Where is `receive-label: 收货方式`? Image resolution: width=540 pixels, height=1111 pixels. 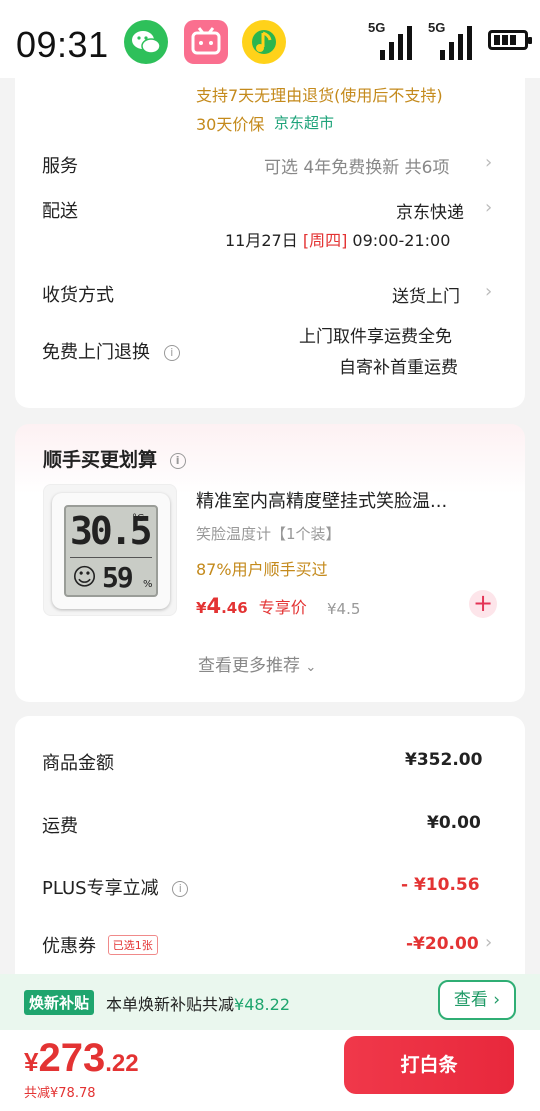
receive-label: 收货方式 is located at coordinates (78, 295).